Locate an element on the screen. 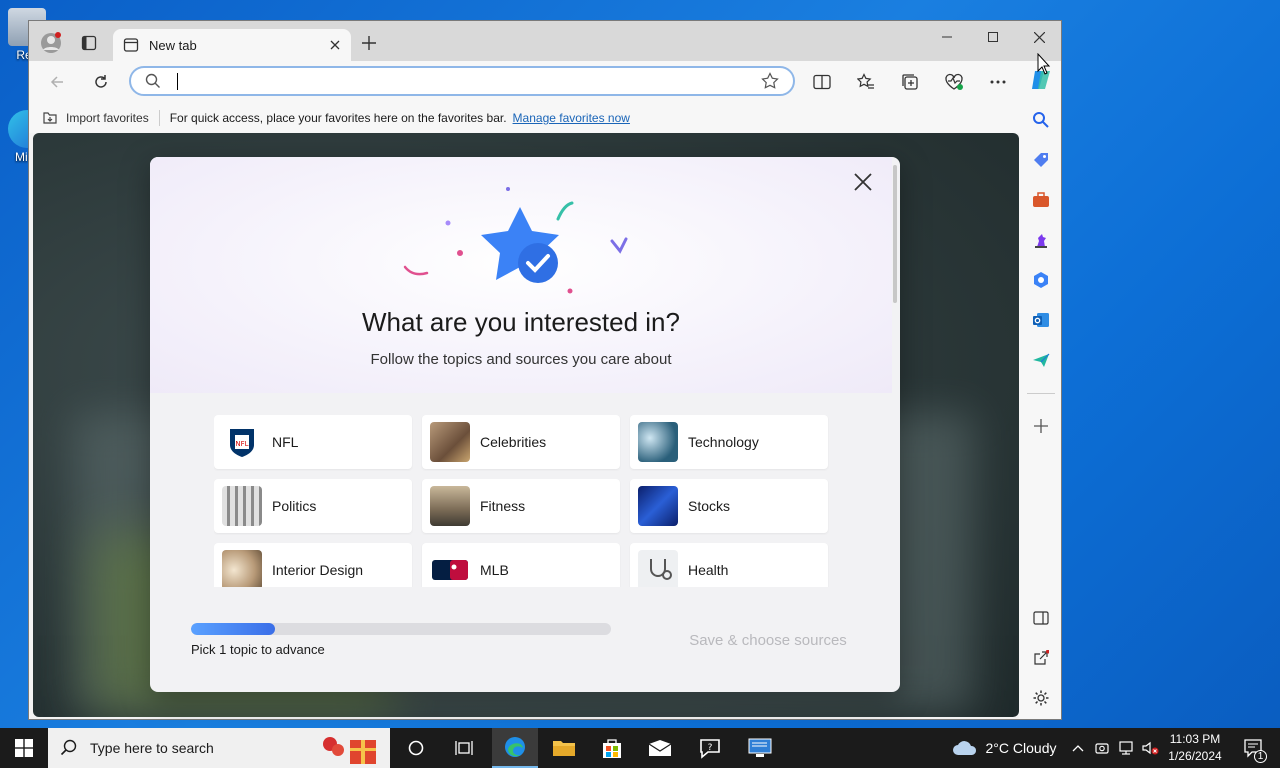 Image resolution: width=1280 pixels, height=768 pixels. taskbar-file-explorer is located at coordinates (564, 748).